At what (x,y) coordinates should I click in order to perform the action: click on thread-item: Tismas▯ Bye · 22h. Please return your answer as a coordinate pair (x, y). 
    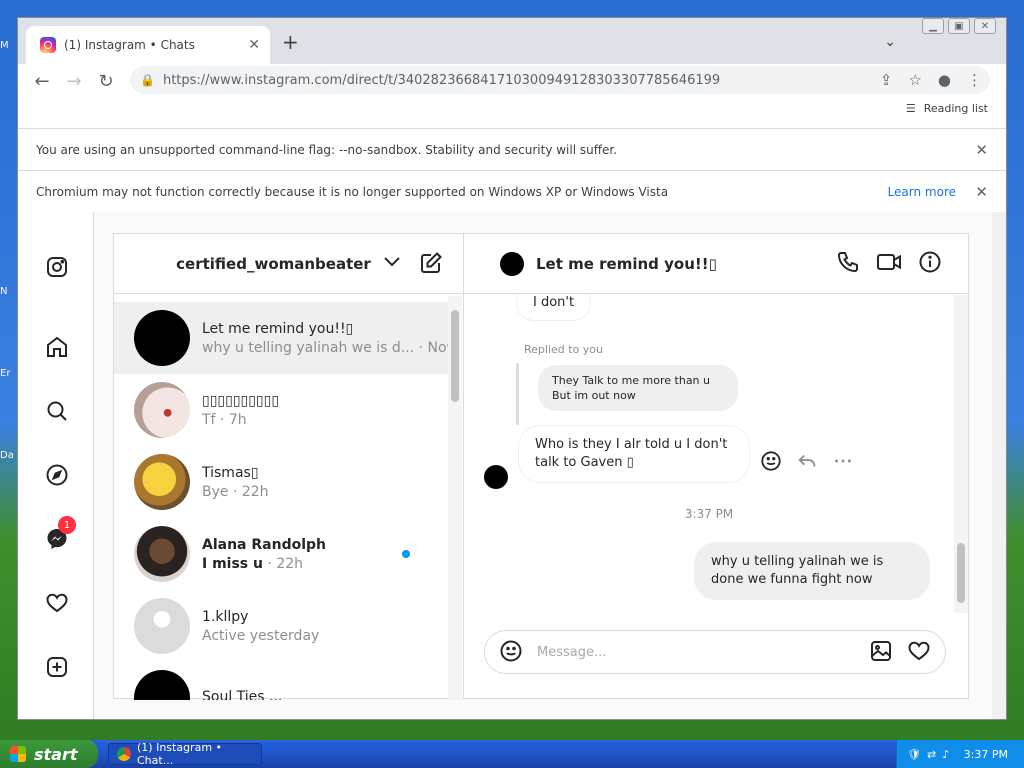
    Looking at the image, I should click on (281, 482).